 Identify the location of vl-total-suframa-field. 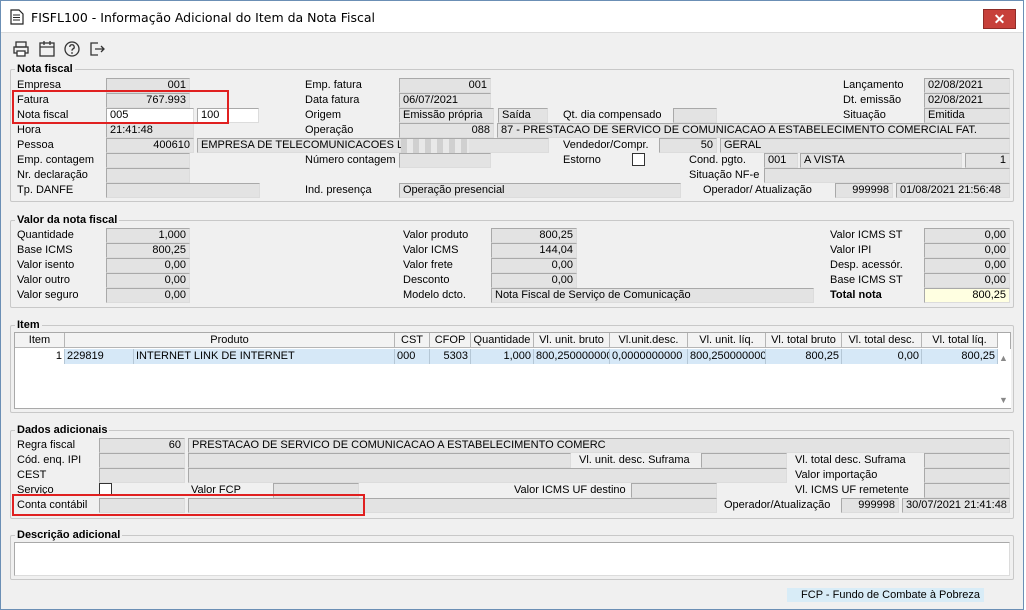
(967, 460).